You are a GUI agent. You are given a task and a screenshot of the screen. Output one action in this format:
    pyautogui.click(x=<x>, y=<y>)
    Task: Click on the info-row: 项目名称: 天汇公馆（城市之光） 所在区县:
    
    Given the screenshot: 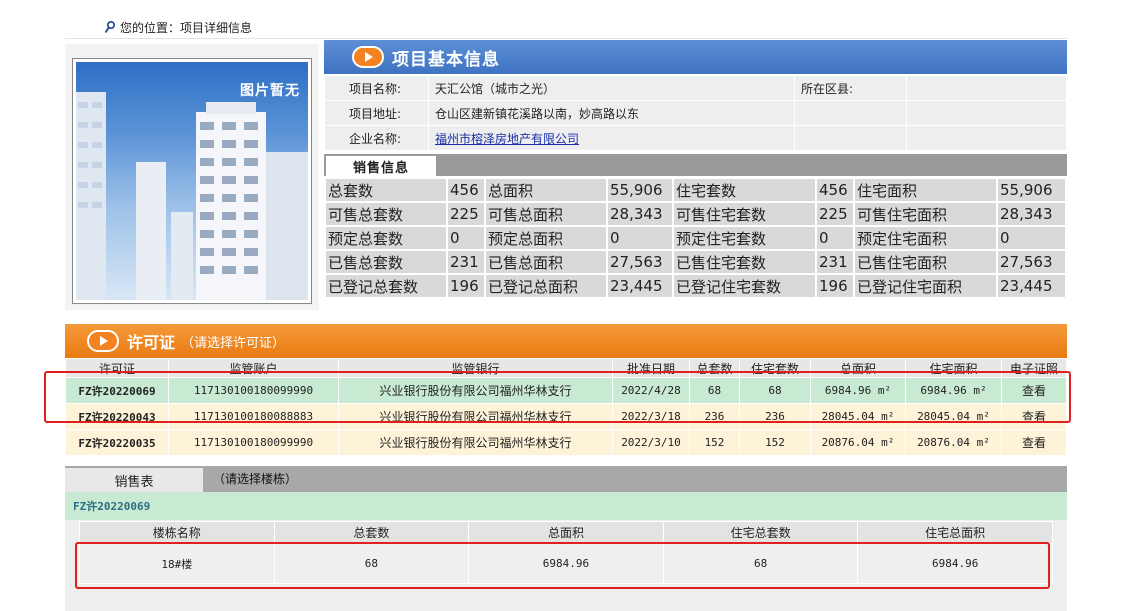 What is the action you would take?
    pyautogui.click(x=695, y=88)
    